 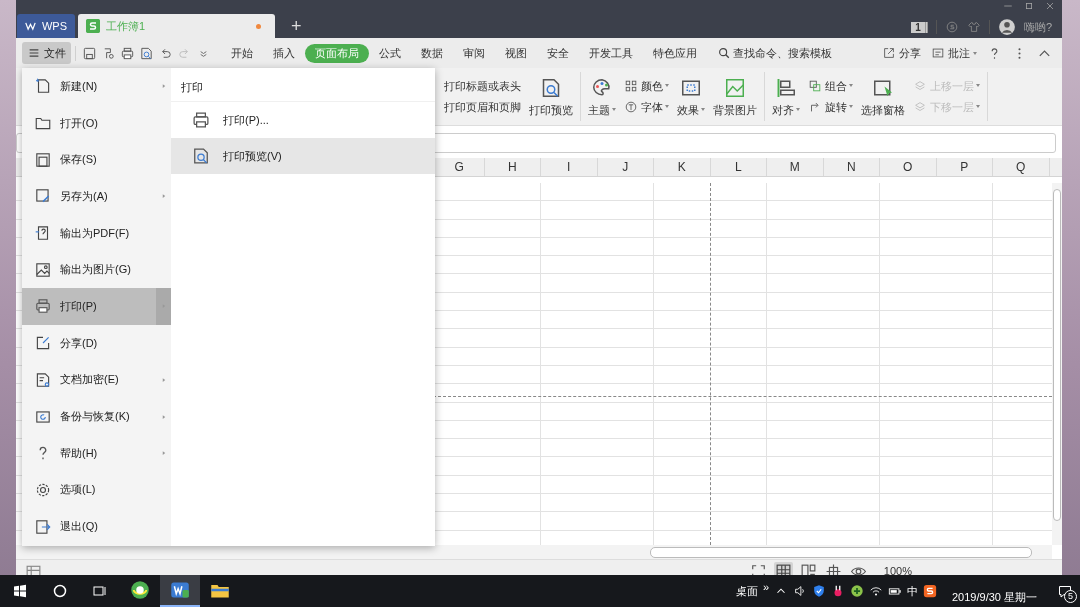 I want to click on exit-icon, so click(x=43, y=526).